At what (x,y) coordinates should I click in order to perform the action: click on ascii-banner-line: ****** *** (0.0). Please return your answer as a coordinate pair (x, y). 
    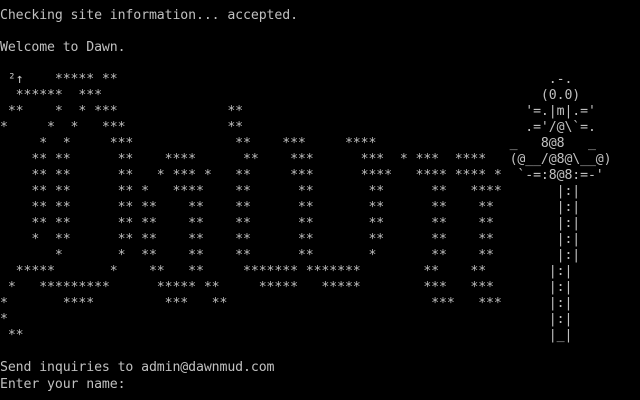
    Looking at the image, I should click on (290, 95).